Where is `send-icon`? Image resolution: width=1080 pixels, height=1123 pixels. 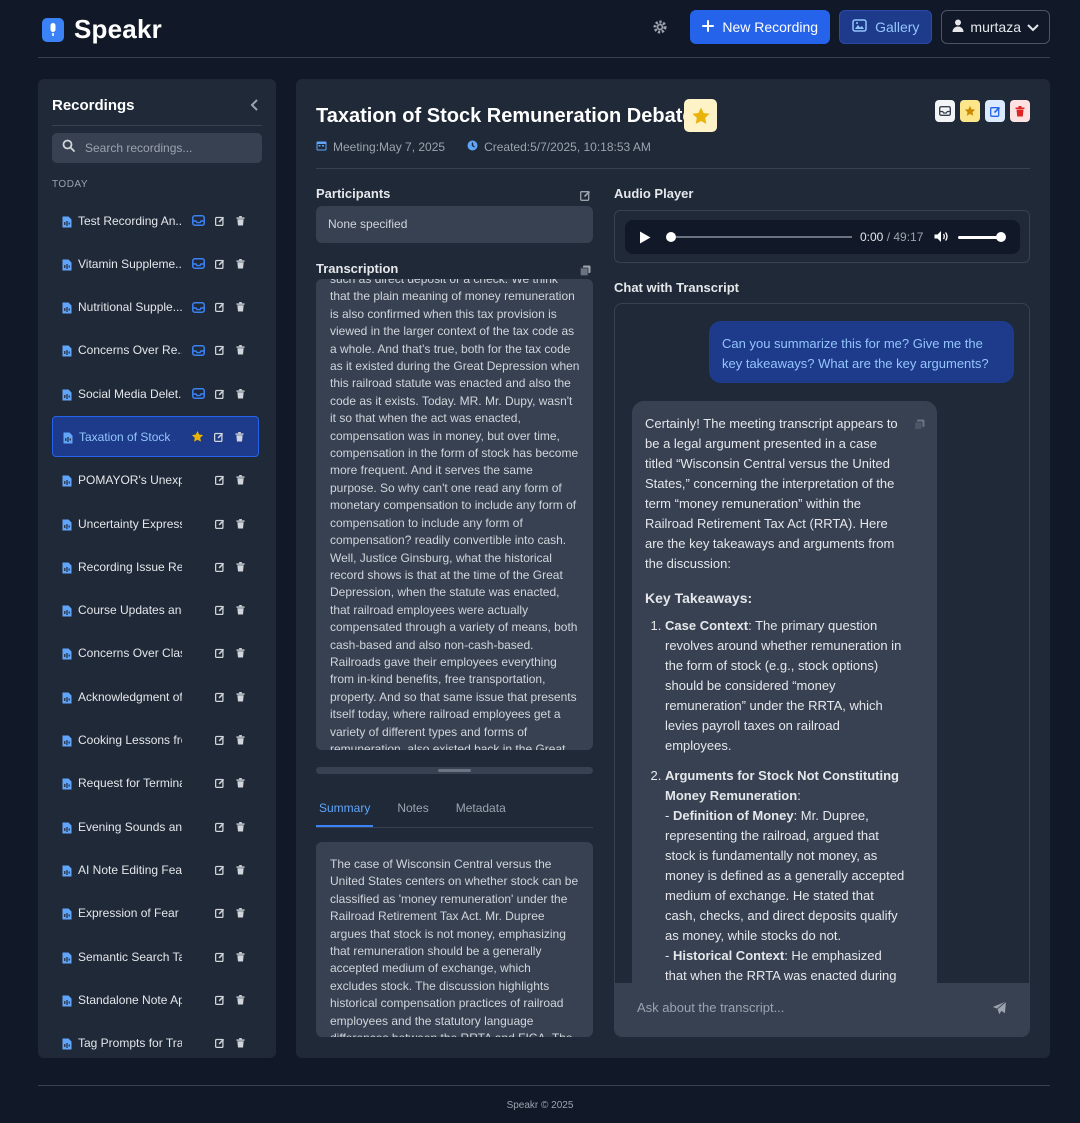 send-icon is located at coordinates (999, 1010).